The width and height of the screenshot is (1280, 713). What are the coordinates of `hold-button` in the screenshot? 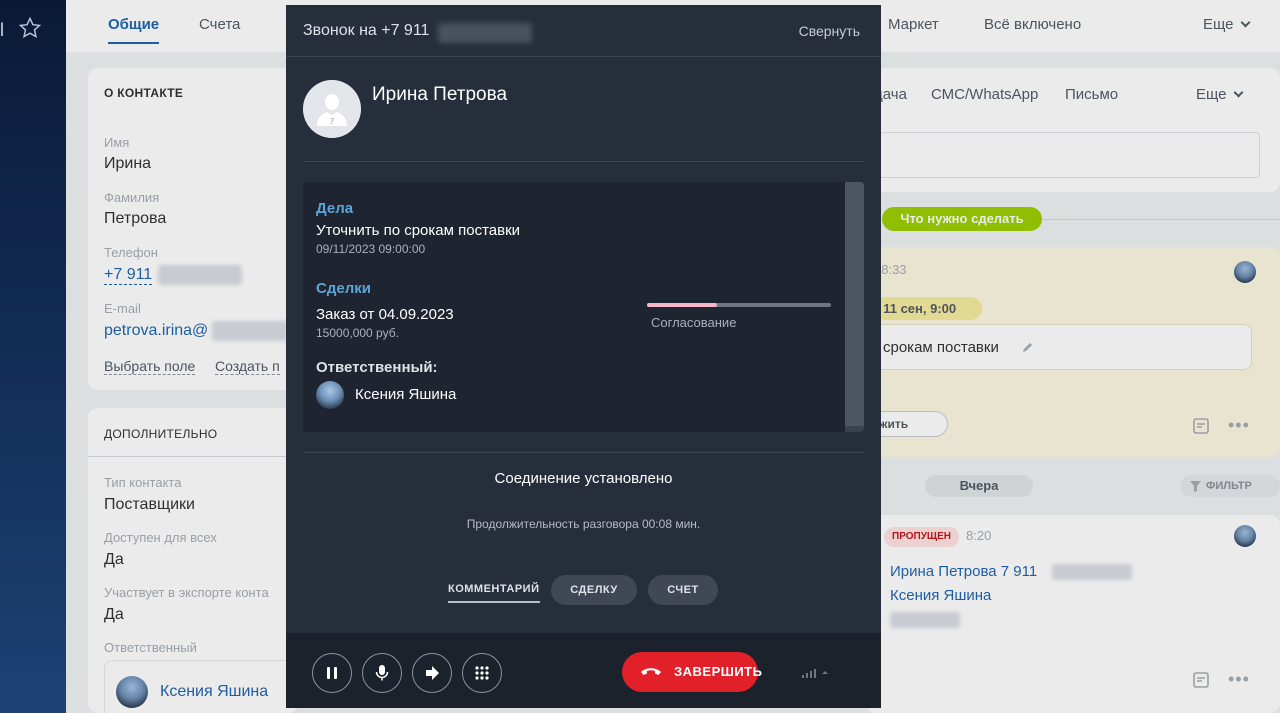 It's located at (332, 673).